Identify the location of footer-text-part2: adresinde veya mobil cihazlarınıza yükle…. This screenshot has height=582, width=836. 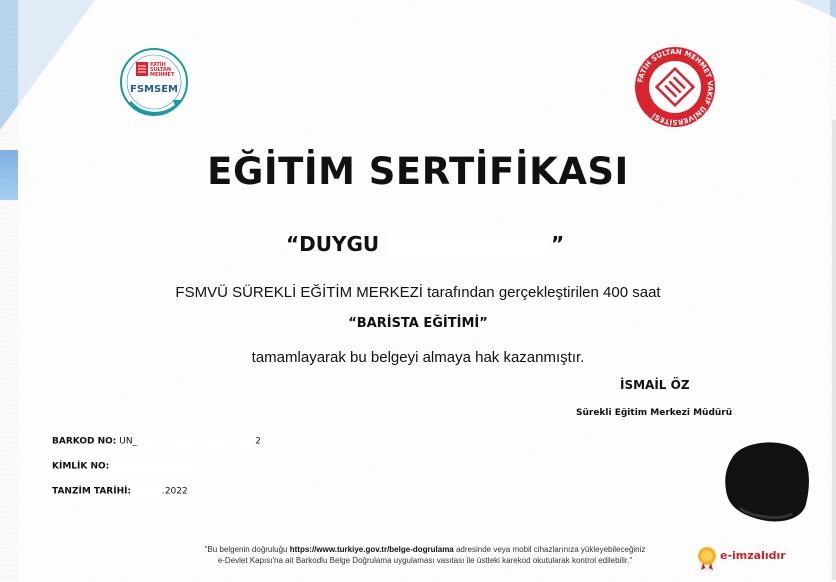
(549, 549).